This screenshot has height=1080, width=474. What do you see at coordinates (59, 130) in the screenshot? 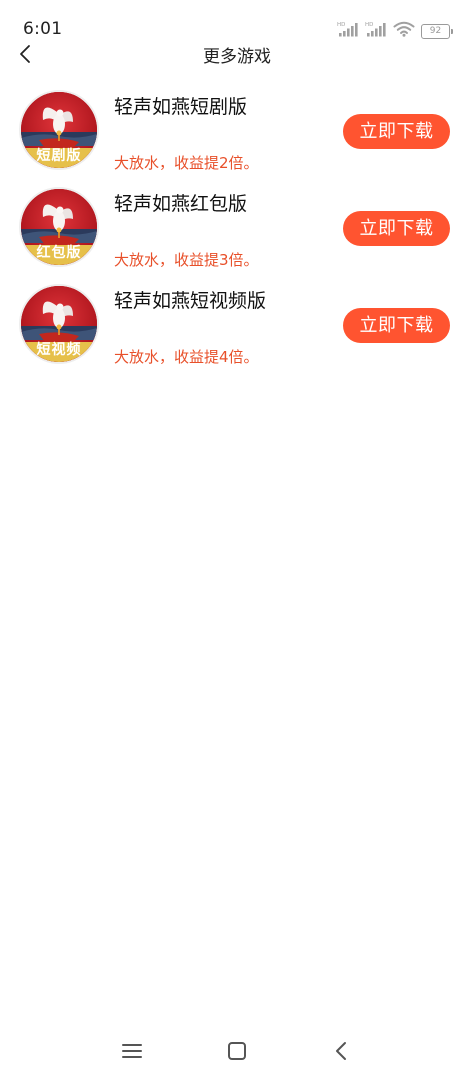
I see `game-avatar: 短剧版` at bounding box center [59, 130].